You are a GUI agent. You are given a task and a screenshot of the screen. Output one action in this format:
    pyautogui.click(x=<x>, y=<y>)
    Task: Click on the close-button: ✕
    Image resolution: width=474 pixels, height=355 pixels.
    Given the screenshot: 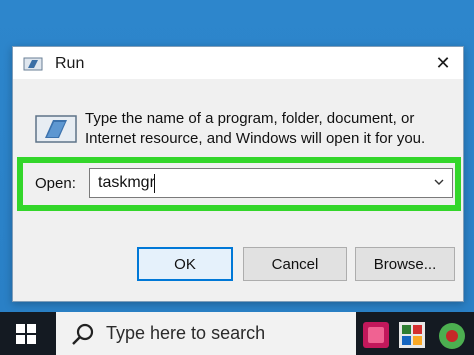 What is the action you would take?
    pyautogui.click(x=443, y=63)
    